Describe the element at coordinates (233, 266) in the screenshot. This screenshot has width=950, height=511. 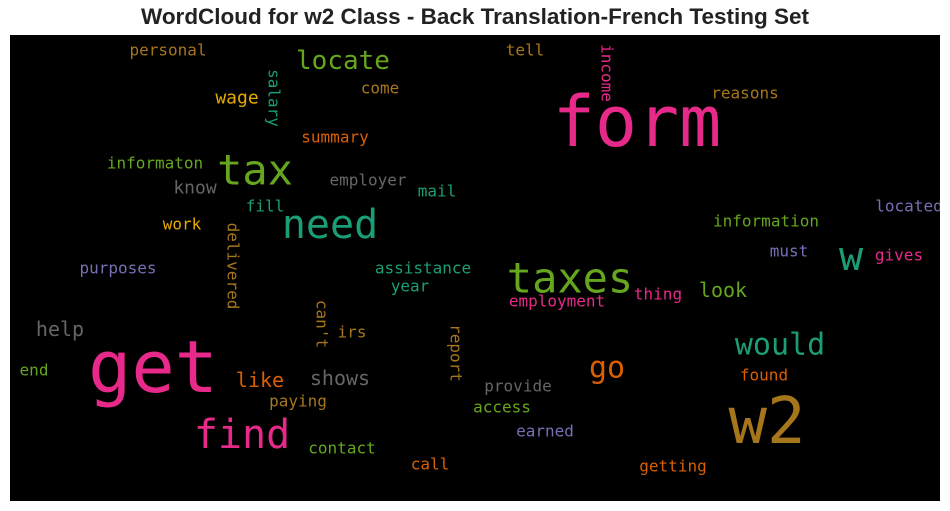
I see `word-delivered: delivered` at that location.